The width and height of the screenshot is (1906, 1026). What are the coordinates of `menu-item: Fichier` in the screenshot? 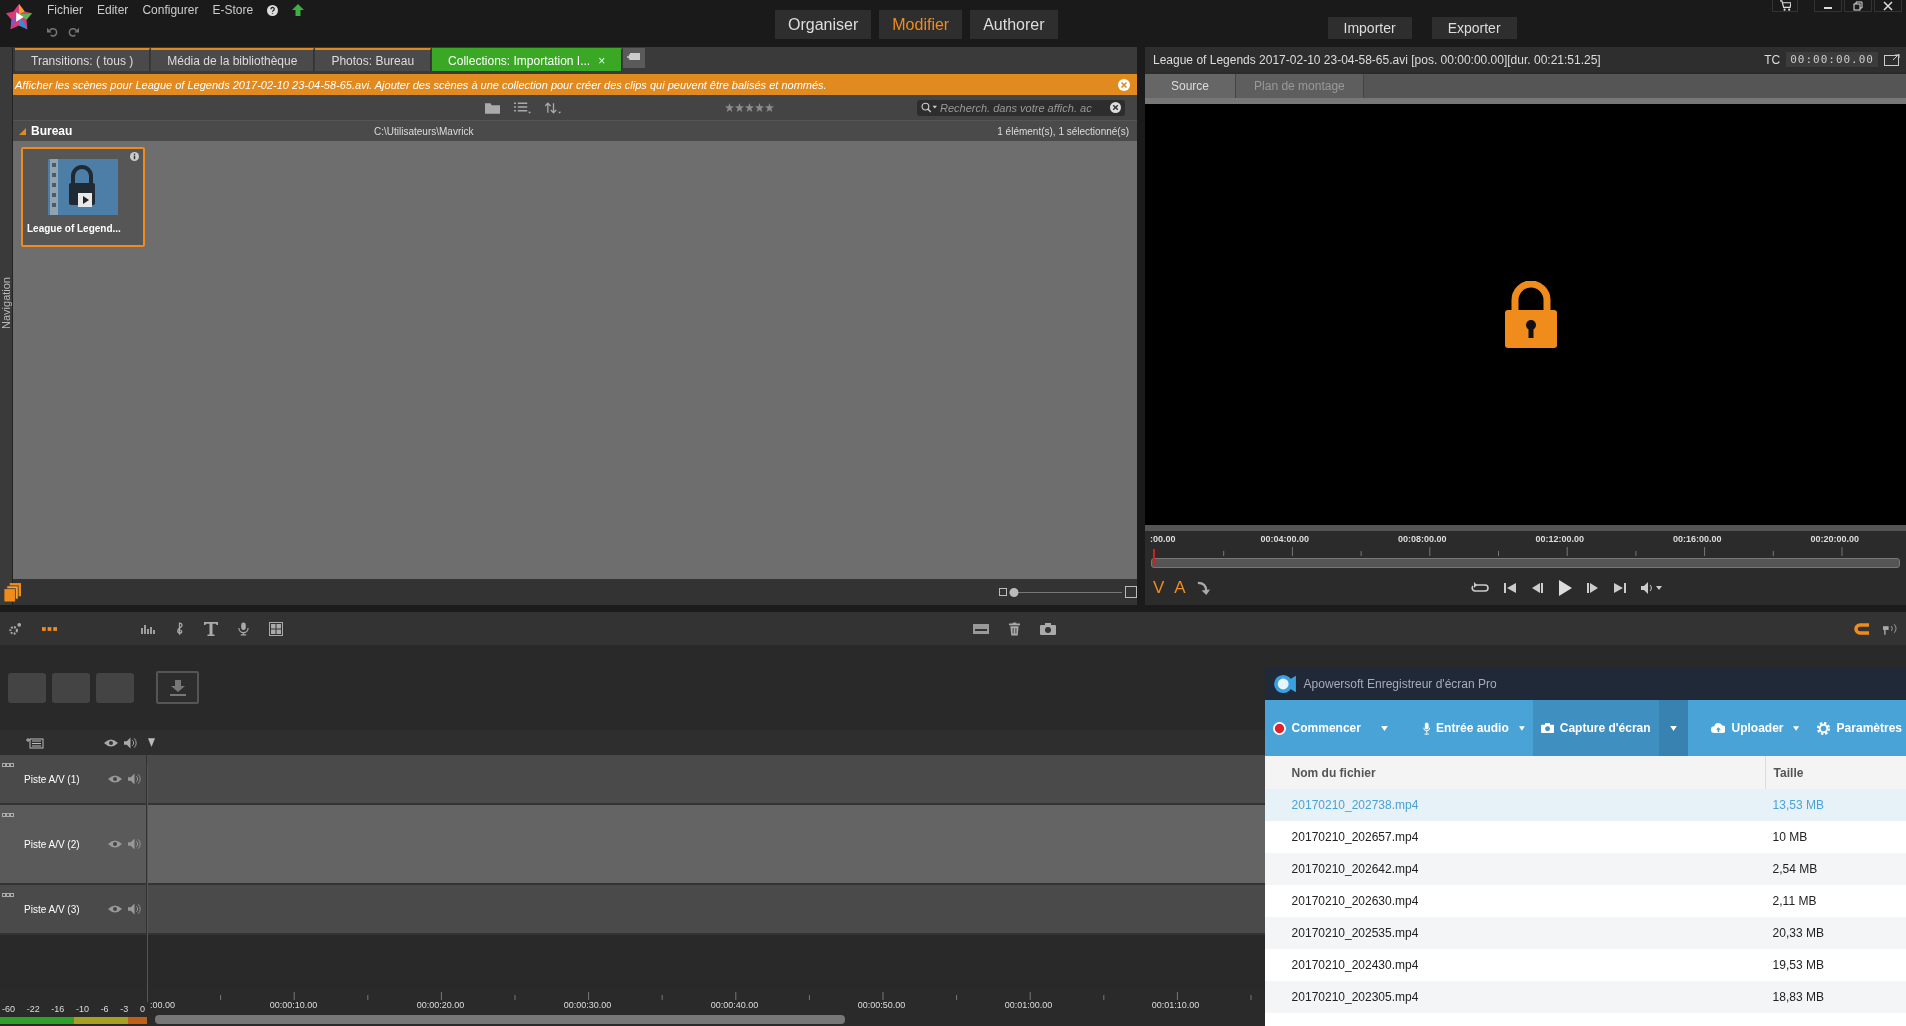 It's located at (65, 10).